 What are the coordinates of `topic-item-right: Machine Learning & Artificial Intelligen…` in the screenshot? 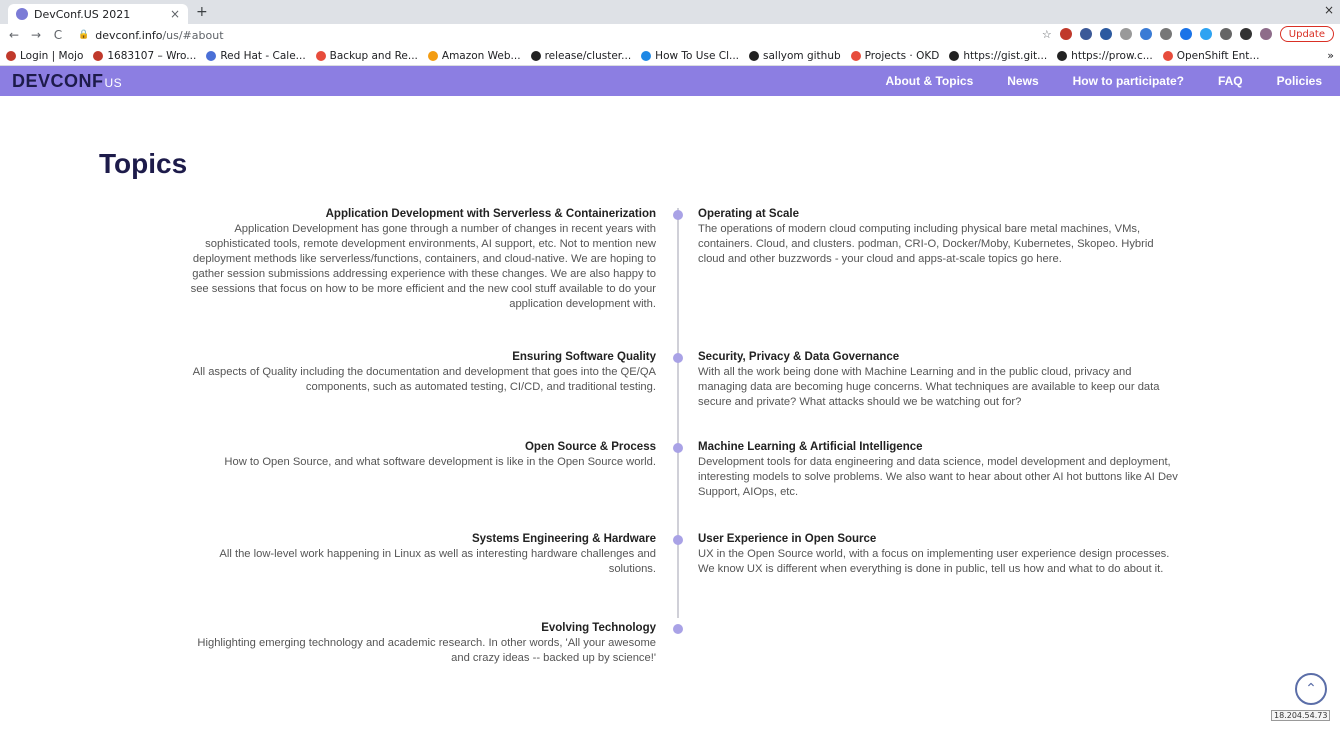 It's located at (938, 470).